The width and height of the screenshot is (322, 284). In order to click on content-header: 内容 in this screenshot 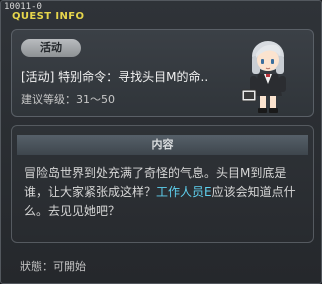, I will do `click(162, 145)`.